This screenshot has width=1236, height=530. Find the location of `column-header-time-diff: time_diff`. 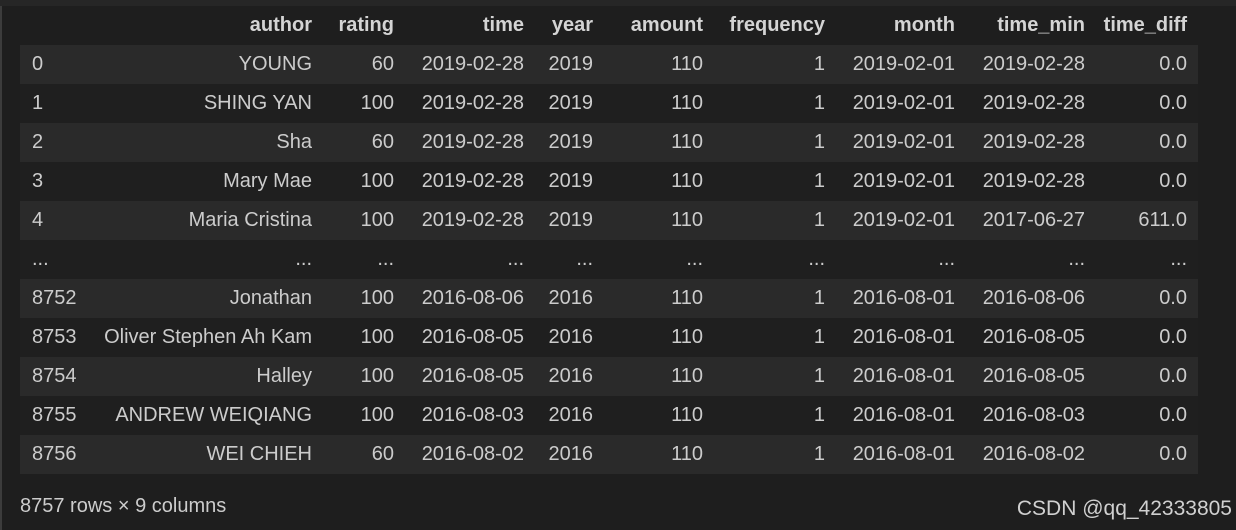

column-header-time-diff: time_diff is located at coordinates (1147, 25).